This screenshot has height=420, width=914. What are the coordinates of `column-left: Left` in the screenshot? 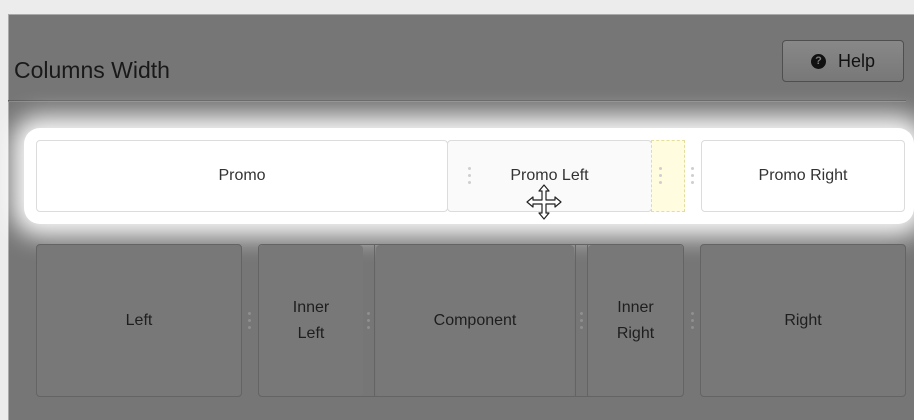 It's located at (139, 320).